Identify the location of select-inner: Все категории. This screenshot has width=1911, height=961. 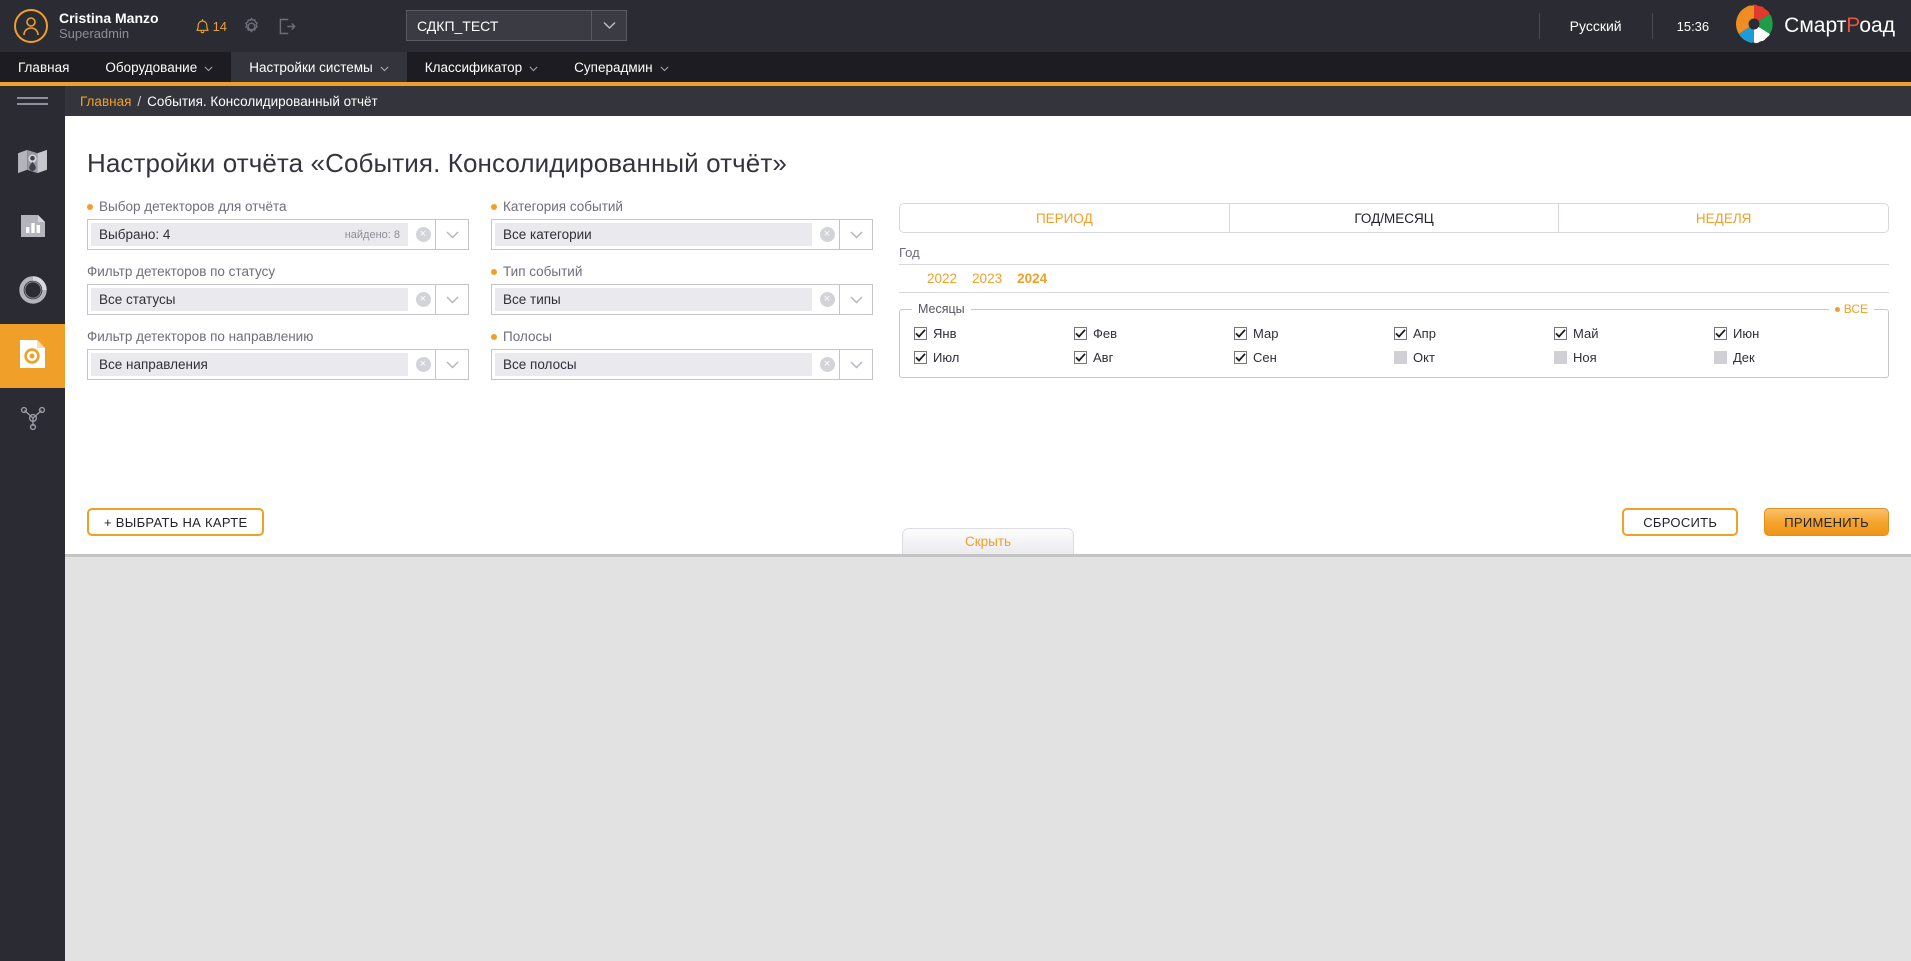
(653, 234).